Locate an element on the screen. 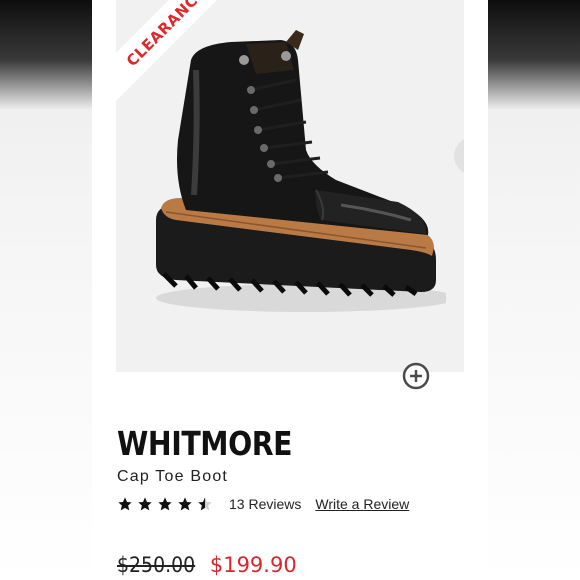 This screenshot has height=580, width=580. product-subtitle: Cap Toe Boot is located at coordinates (173, 476).